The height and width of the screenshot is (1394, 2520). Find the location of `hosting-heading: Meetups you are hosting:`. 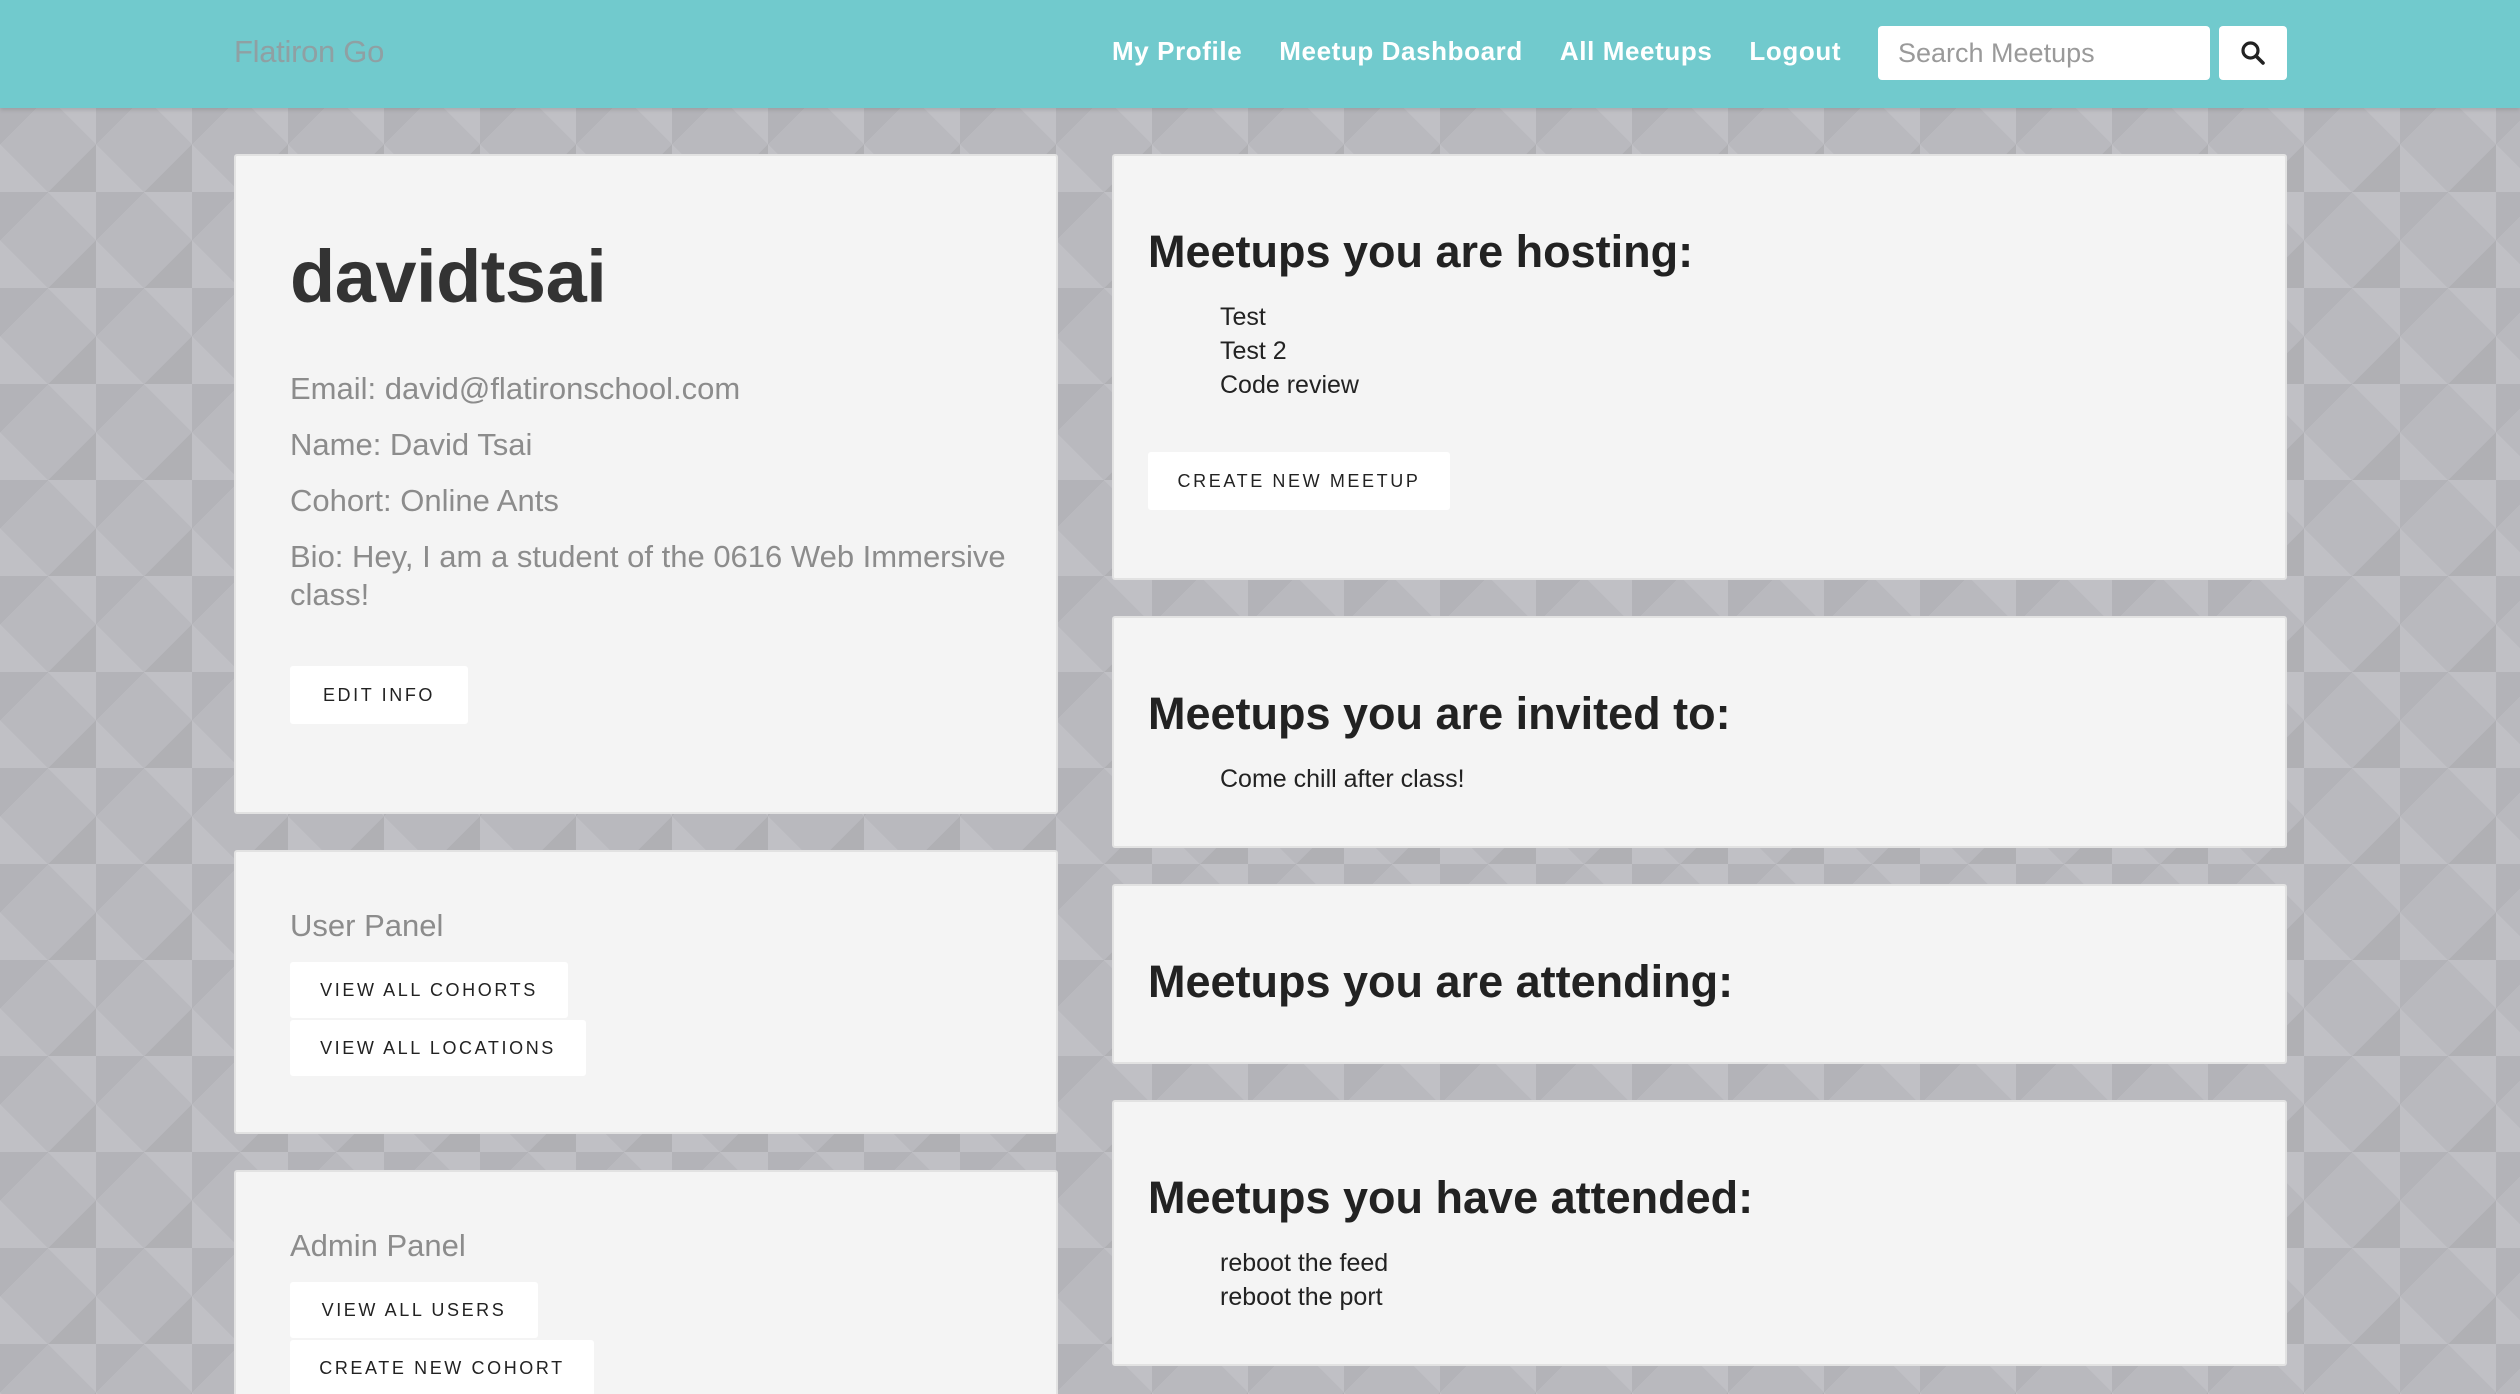

hosting-heading: Meetups you are hosting: is located at coordinates (1421, 251).